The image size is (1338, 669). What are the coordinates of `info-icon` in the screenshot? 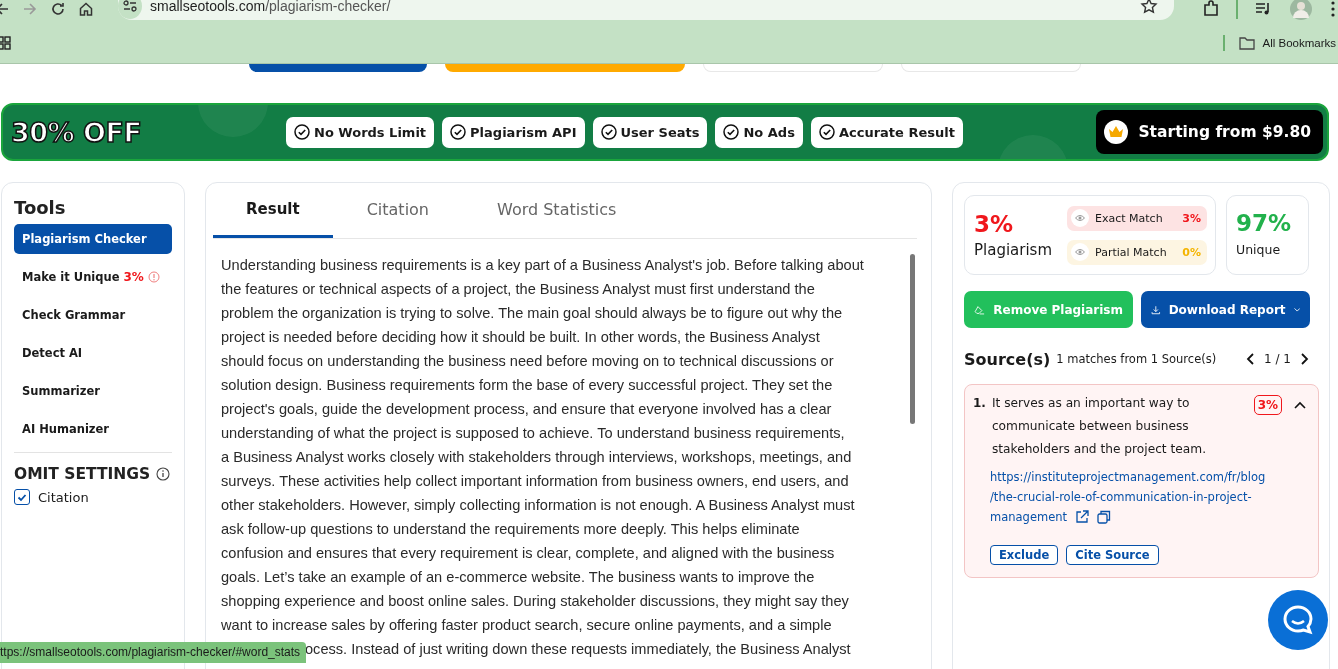 It's located at (163, 474).